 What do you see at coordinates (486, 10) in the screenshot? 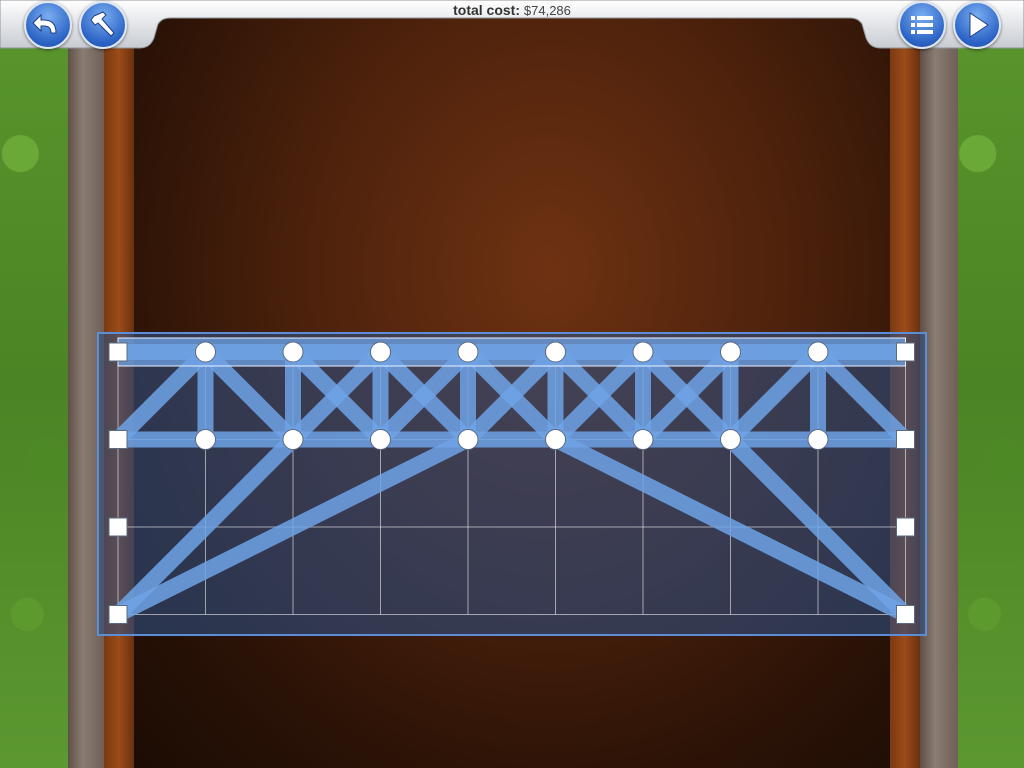
I see `total-cost-label: total cost:` at bounding box center [486, 10].